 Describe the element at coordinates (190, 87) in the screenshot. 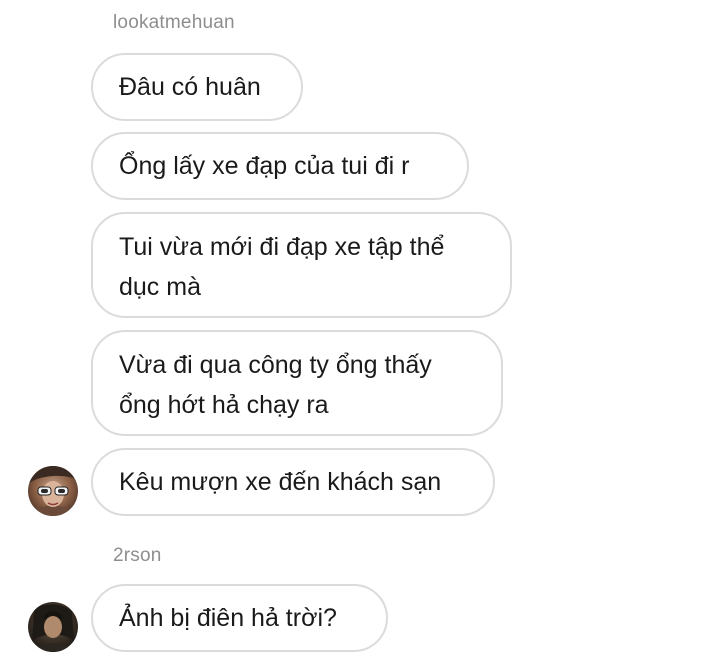

I see `message-text: Đâu có huân` at that location.